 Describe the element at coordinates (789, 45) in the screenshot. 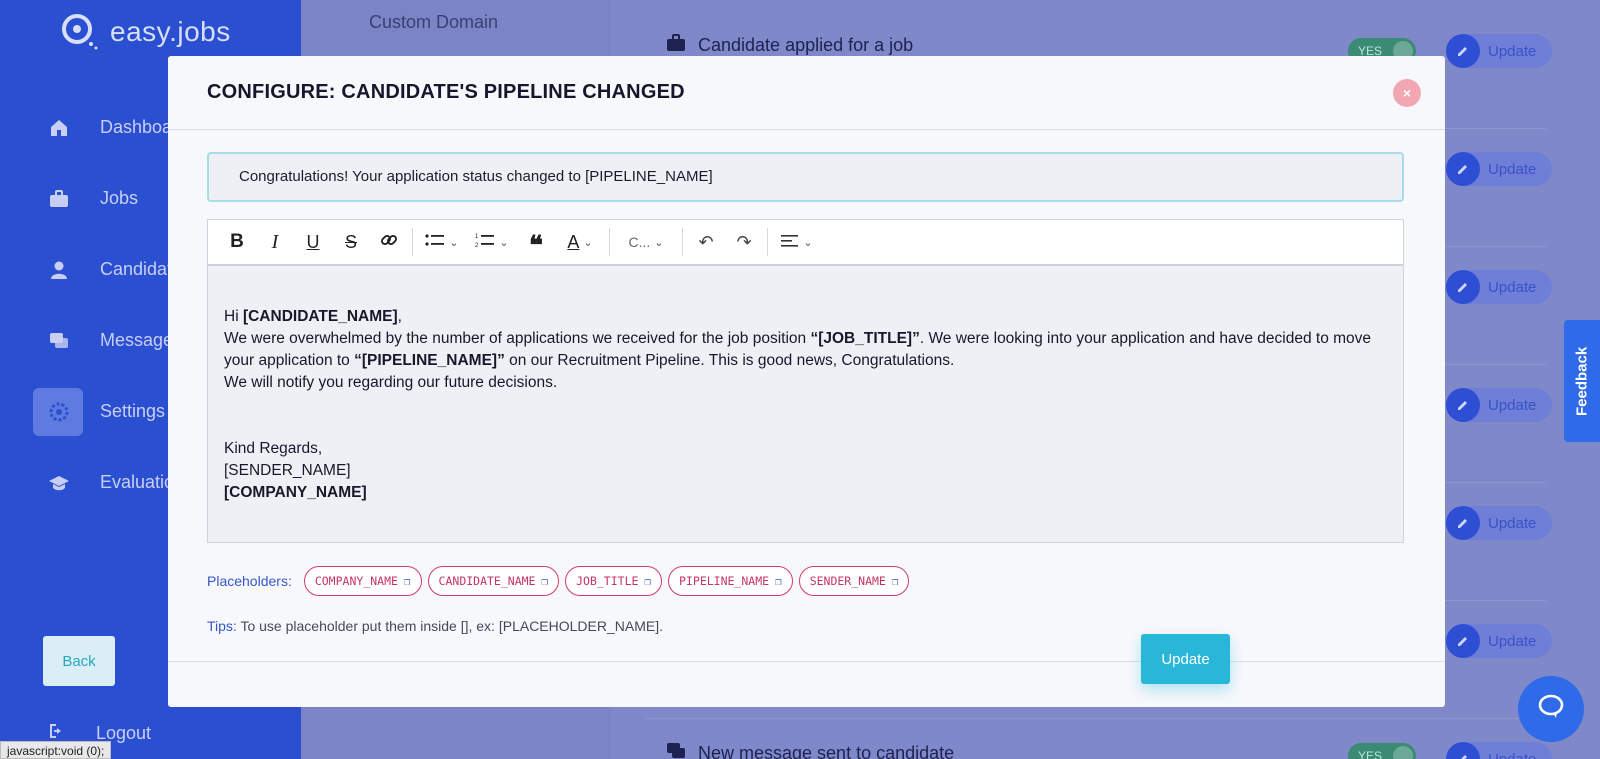

I see `notification-row-title: Candidate applied for a job` at that location.